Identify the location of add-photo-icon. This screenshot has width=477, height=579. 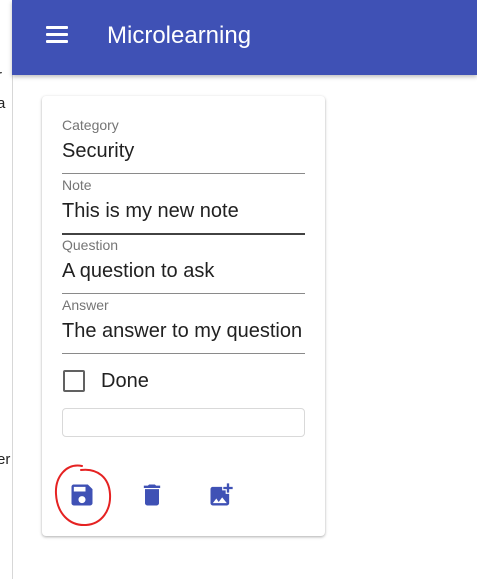
(221, 494).